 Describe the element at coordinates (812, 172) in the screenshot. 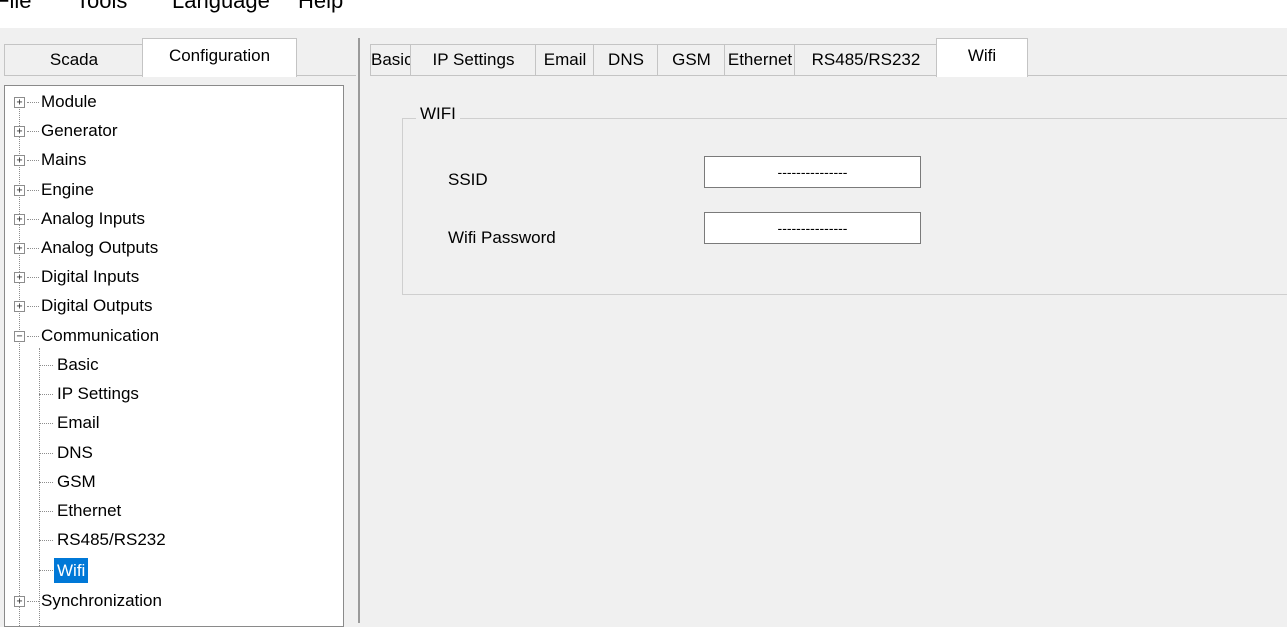

I see `ssid-field` at that location.